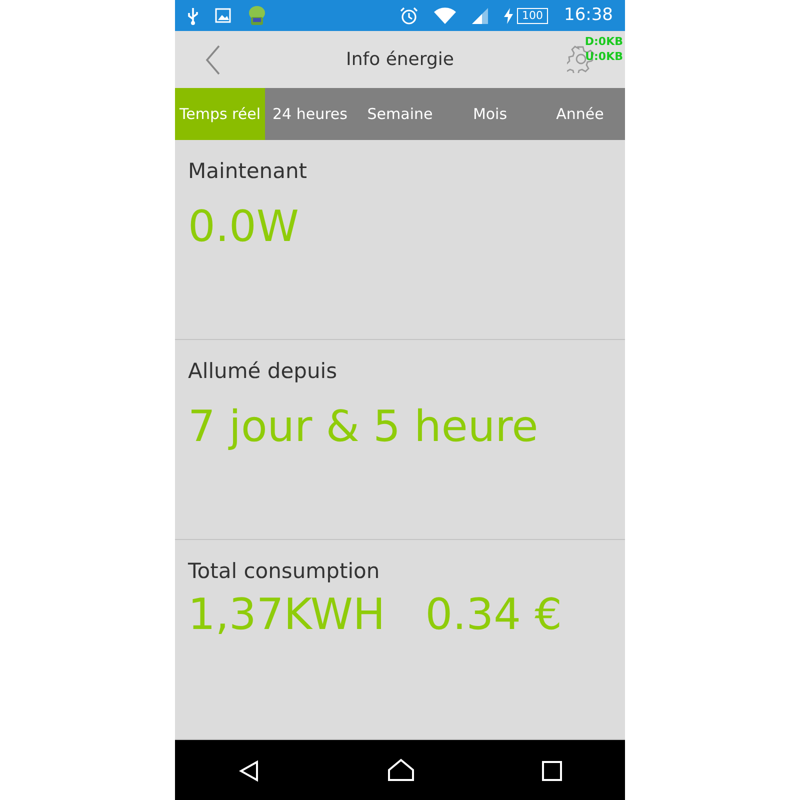 This screenshot has height=800, width=800. I want to click on robot-icon, so click(257, 15).